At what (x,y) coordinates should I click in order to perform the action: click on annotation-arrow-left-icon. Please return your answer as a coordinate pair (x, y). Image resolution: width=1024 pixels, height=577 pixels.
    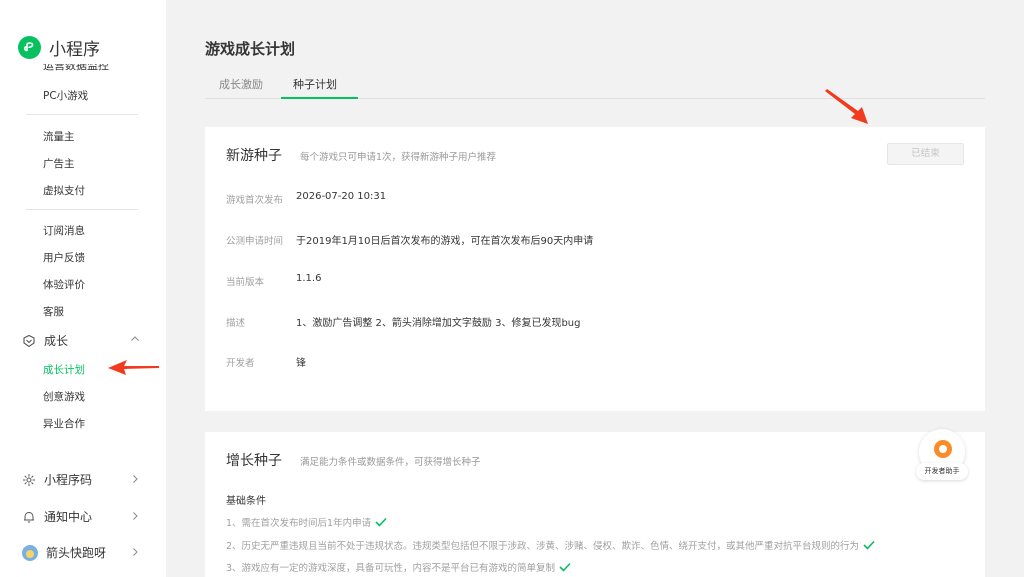
    Looking at the image, I should click on (133, 367).